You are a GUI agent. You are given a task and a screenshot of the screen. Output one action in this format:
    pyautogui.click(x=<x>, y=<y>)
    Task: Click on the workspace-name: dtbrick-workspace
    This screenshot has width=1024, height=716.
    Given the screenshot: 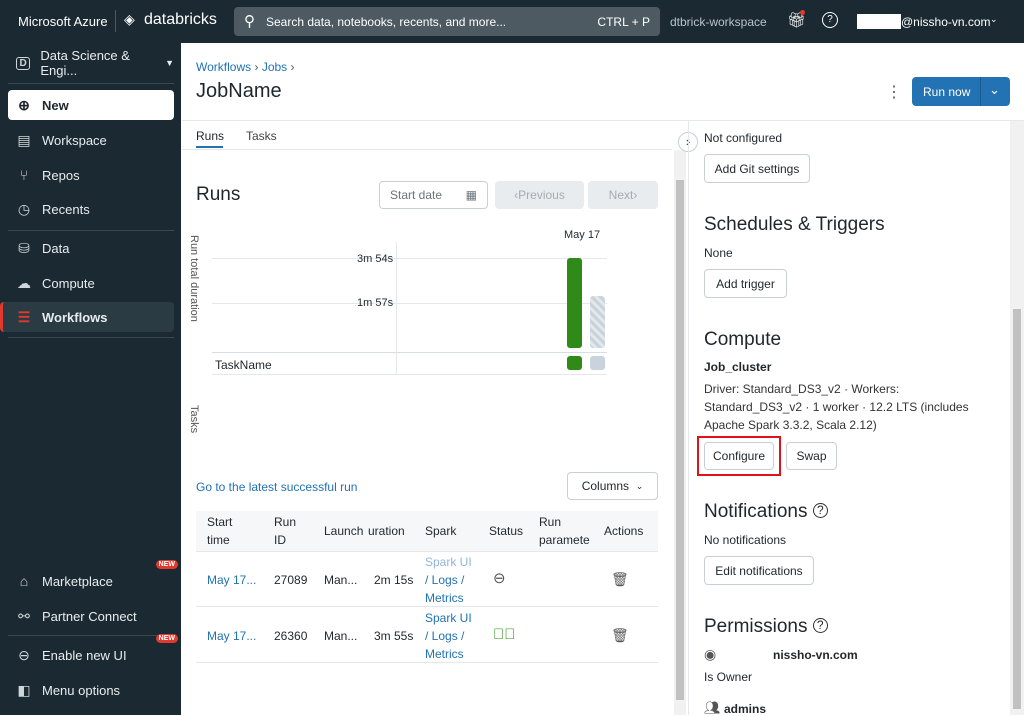 What is the action you would take?
    pyautogui.click(x=718, y=22)
    